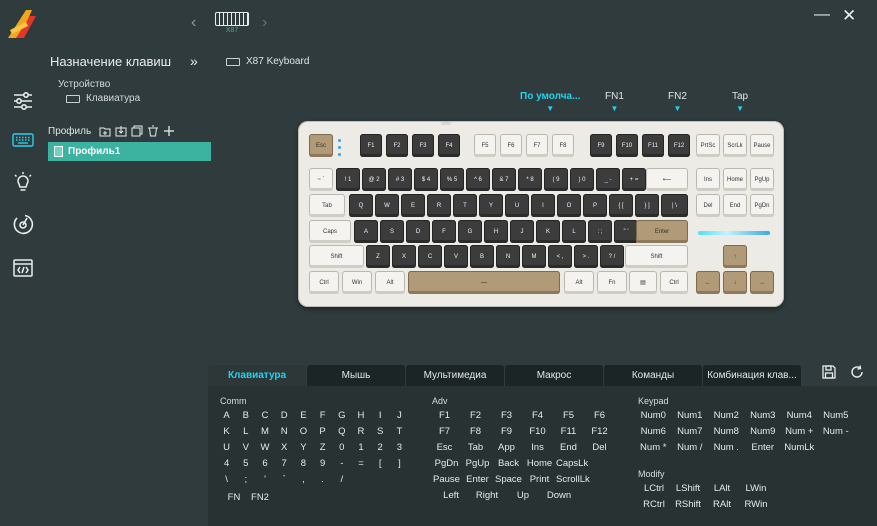  Describe the element at coordinates (321, 179) in the screenshot. I see `key-grave: ~ `` at that location.